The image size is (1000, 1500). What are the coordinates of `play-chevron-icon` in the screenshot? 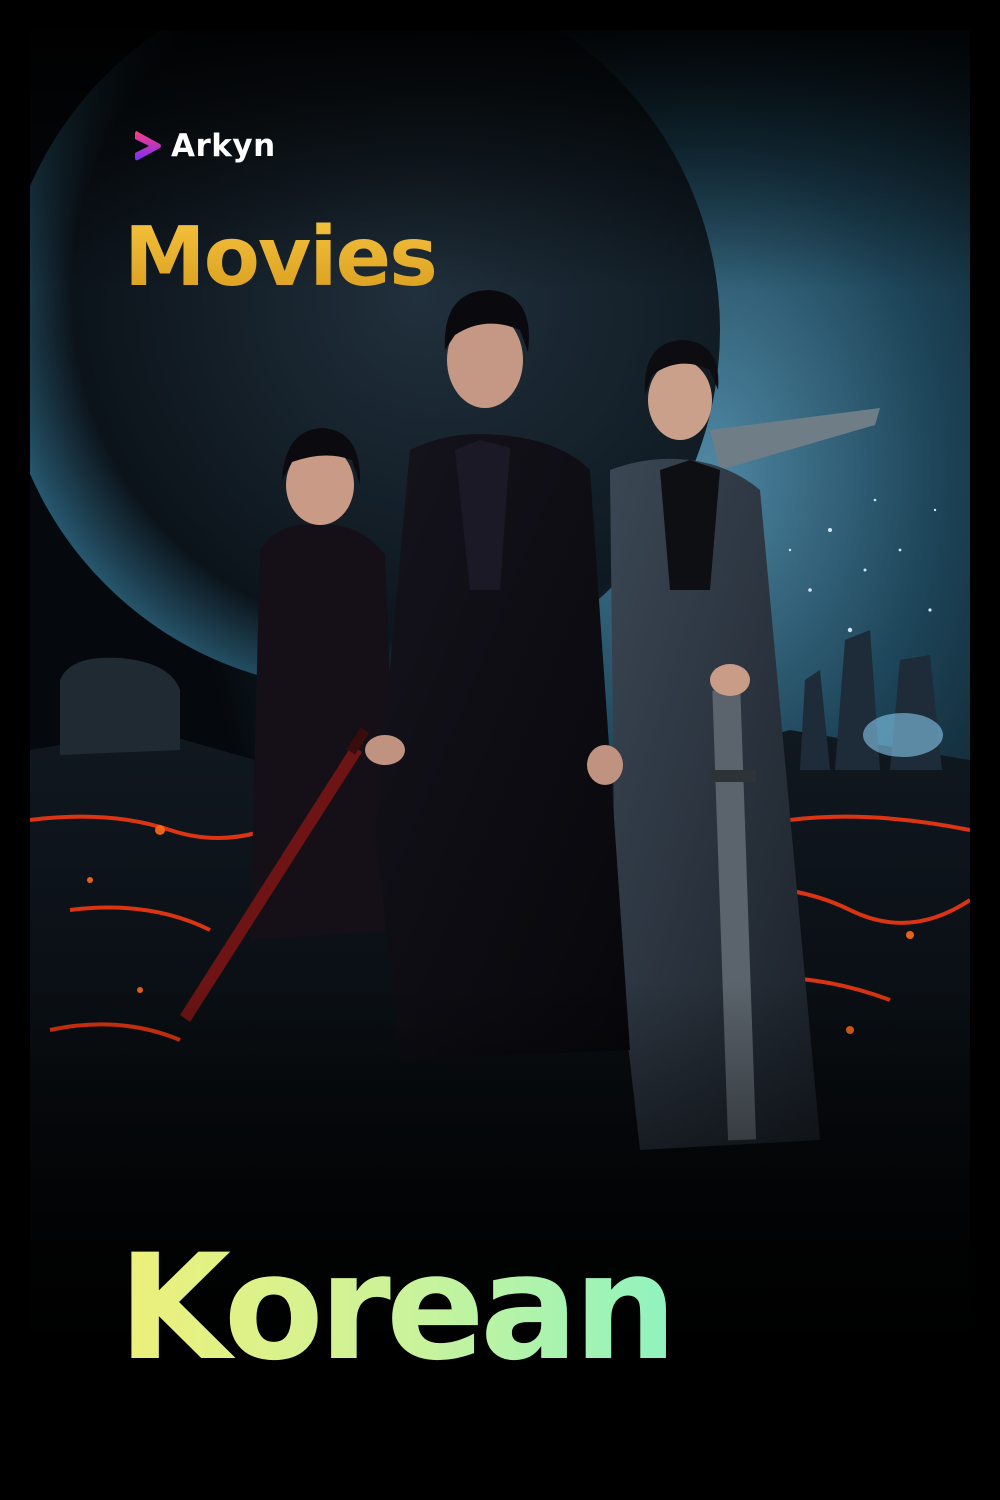 It's located at (148, 146).